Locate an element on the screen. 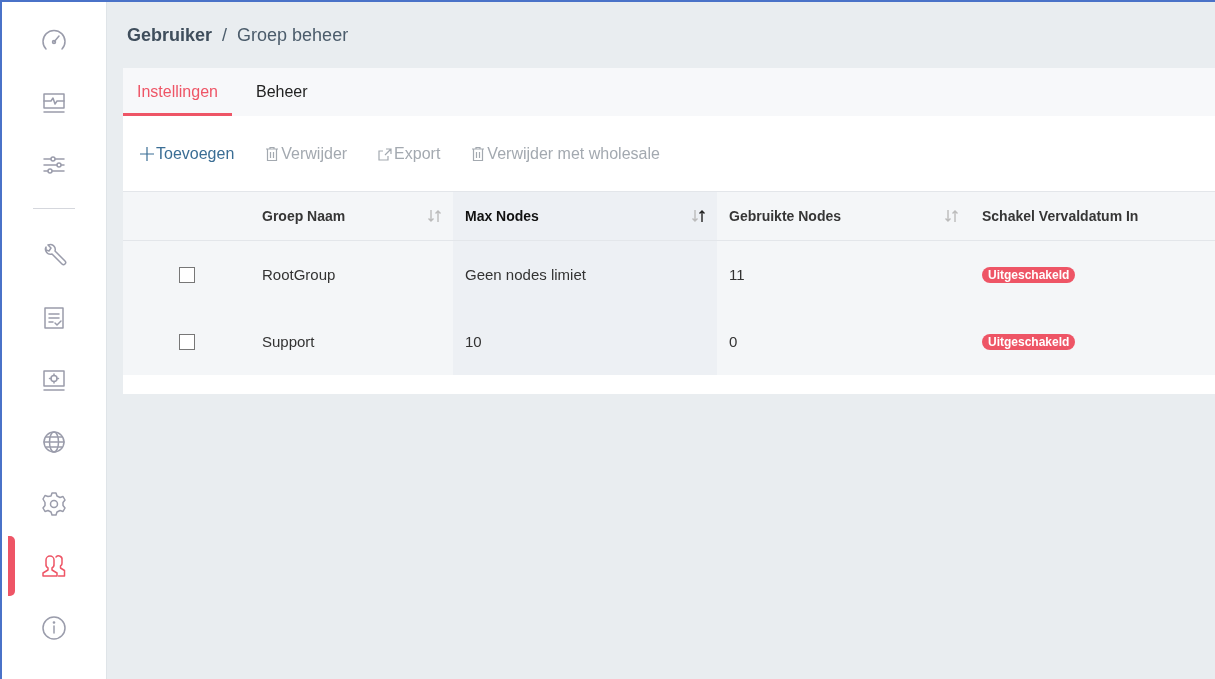  info-icon is located at coordinates (54, 628).